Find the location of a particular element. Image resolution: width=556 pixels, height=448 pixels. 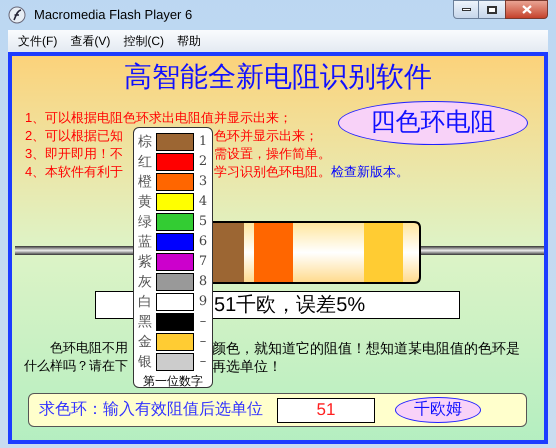

feature-text: 3、即开即用！不 is located at coordinates (74, 154).